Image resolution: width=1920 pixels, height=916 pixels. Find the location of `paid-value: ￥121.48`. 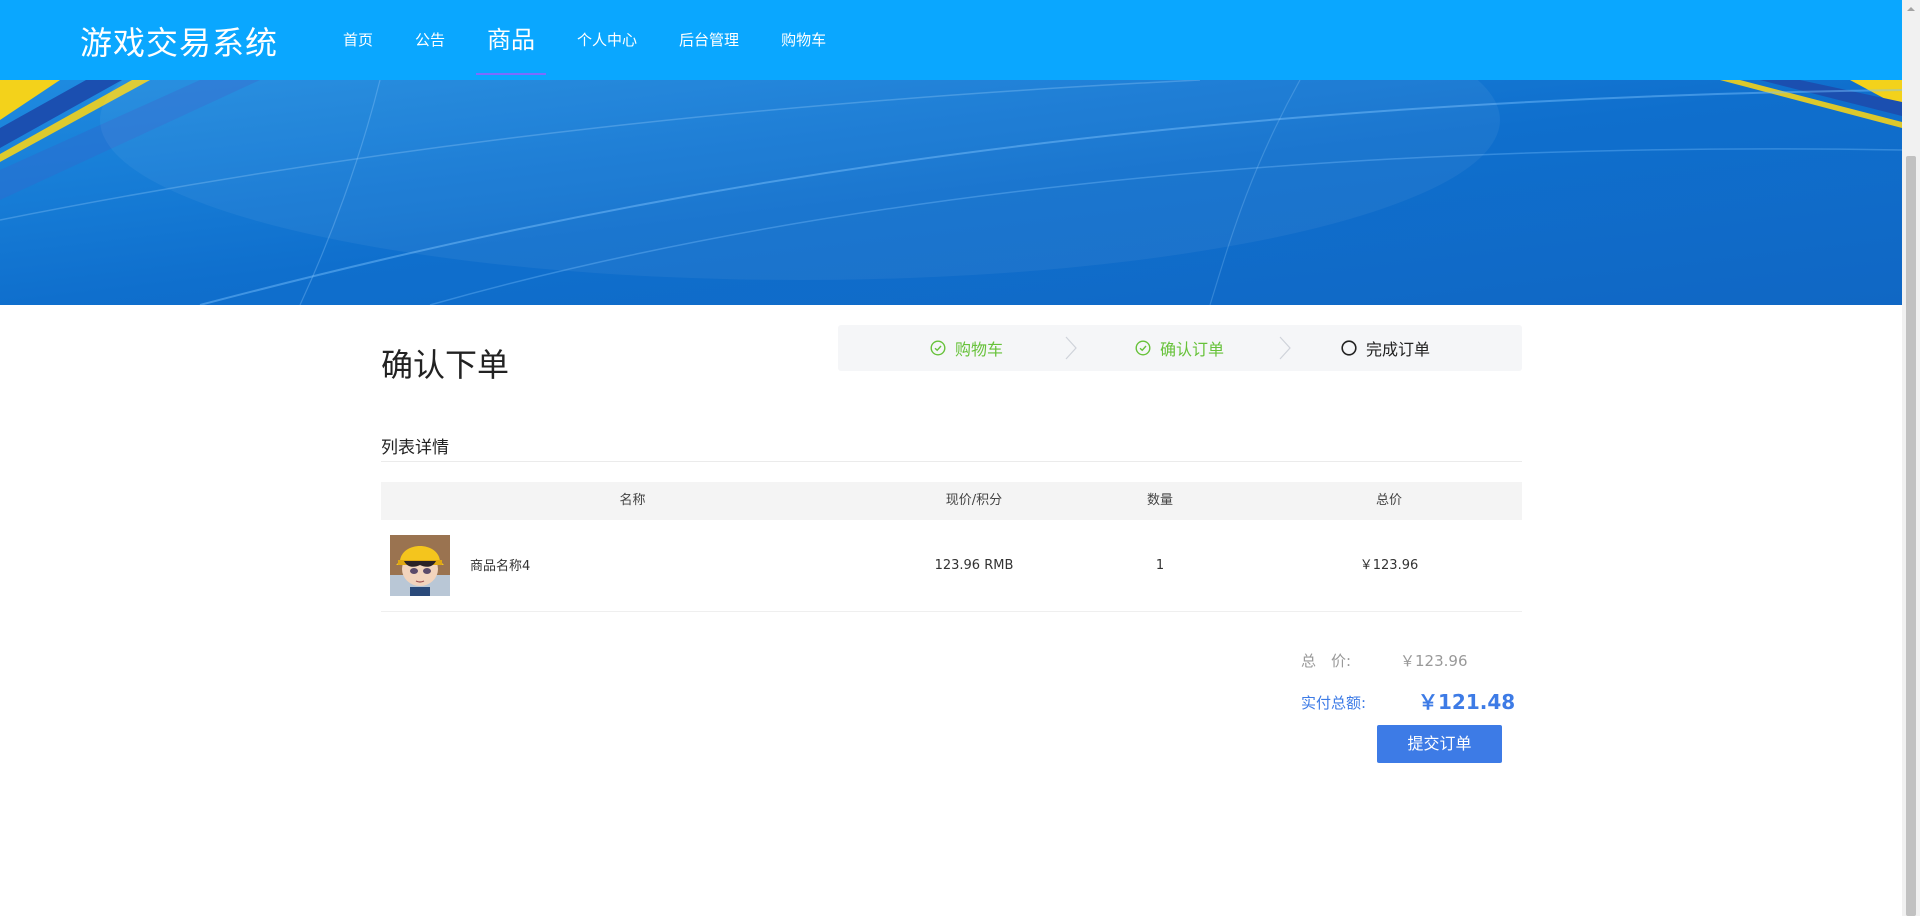

paid-value: ￥121.48 is located at coordinates (1467, 702).